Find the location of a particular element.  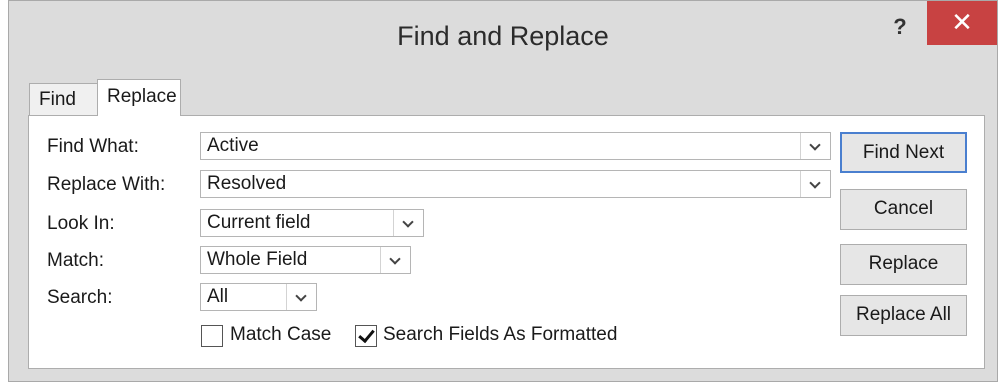

match-value: Whole Field is located at coordinates (257, 259).